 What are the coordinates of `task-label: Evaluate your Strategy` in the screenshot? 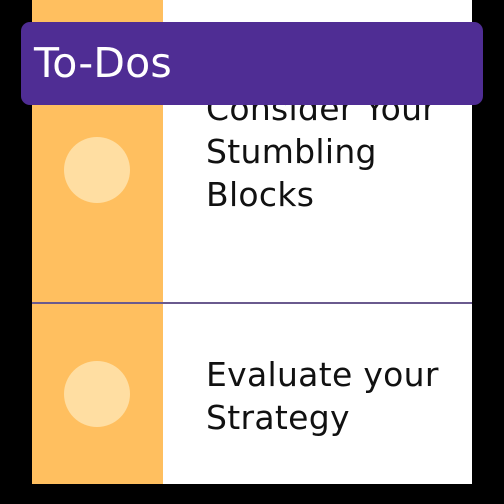 It's located at (322, 396).